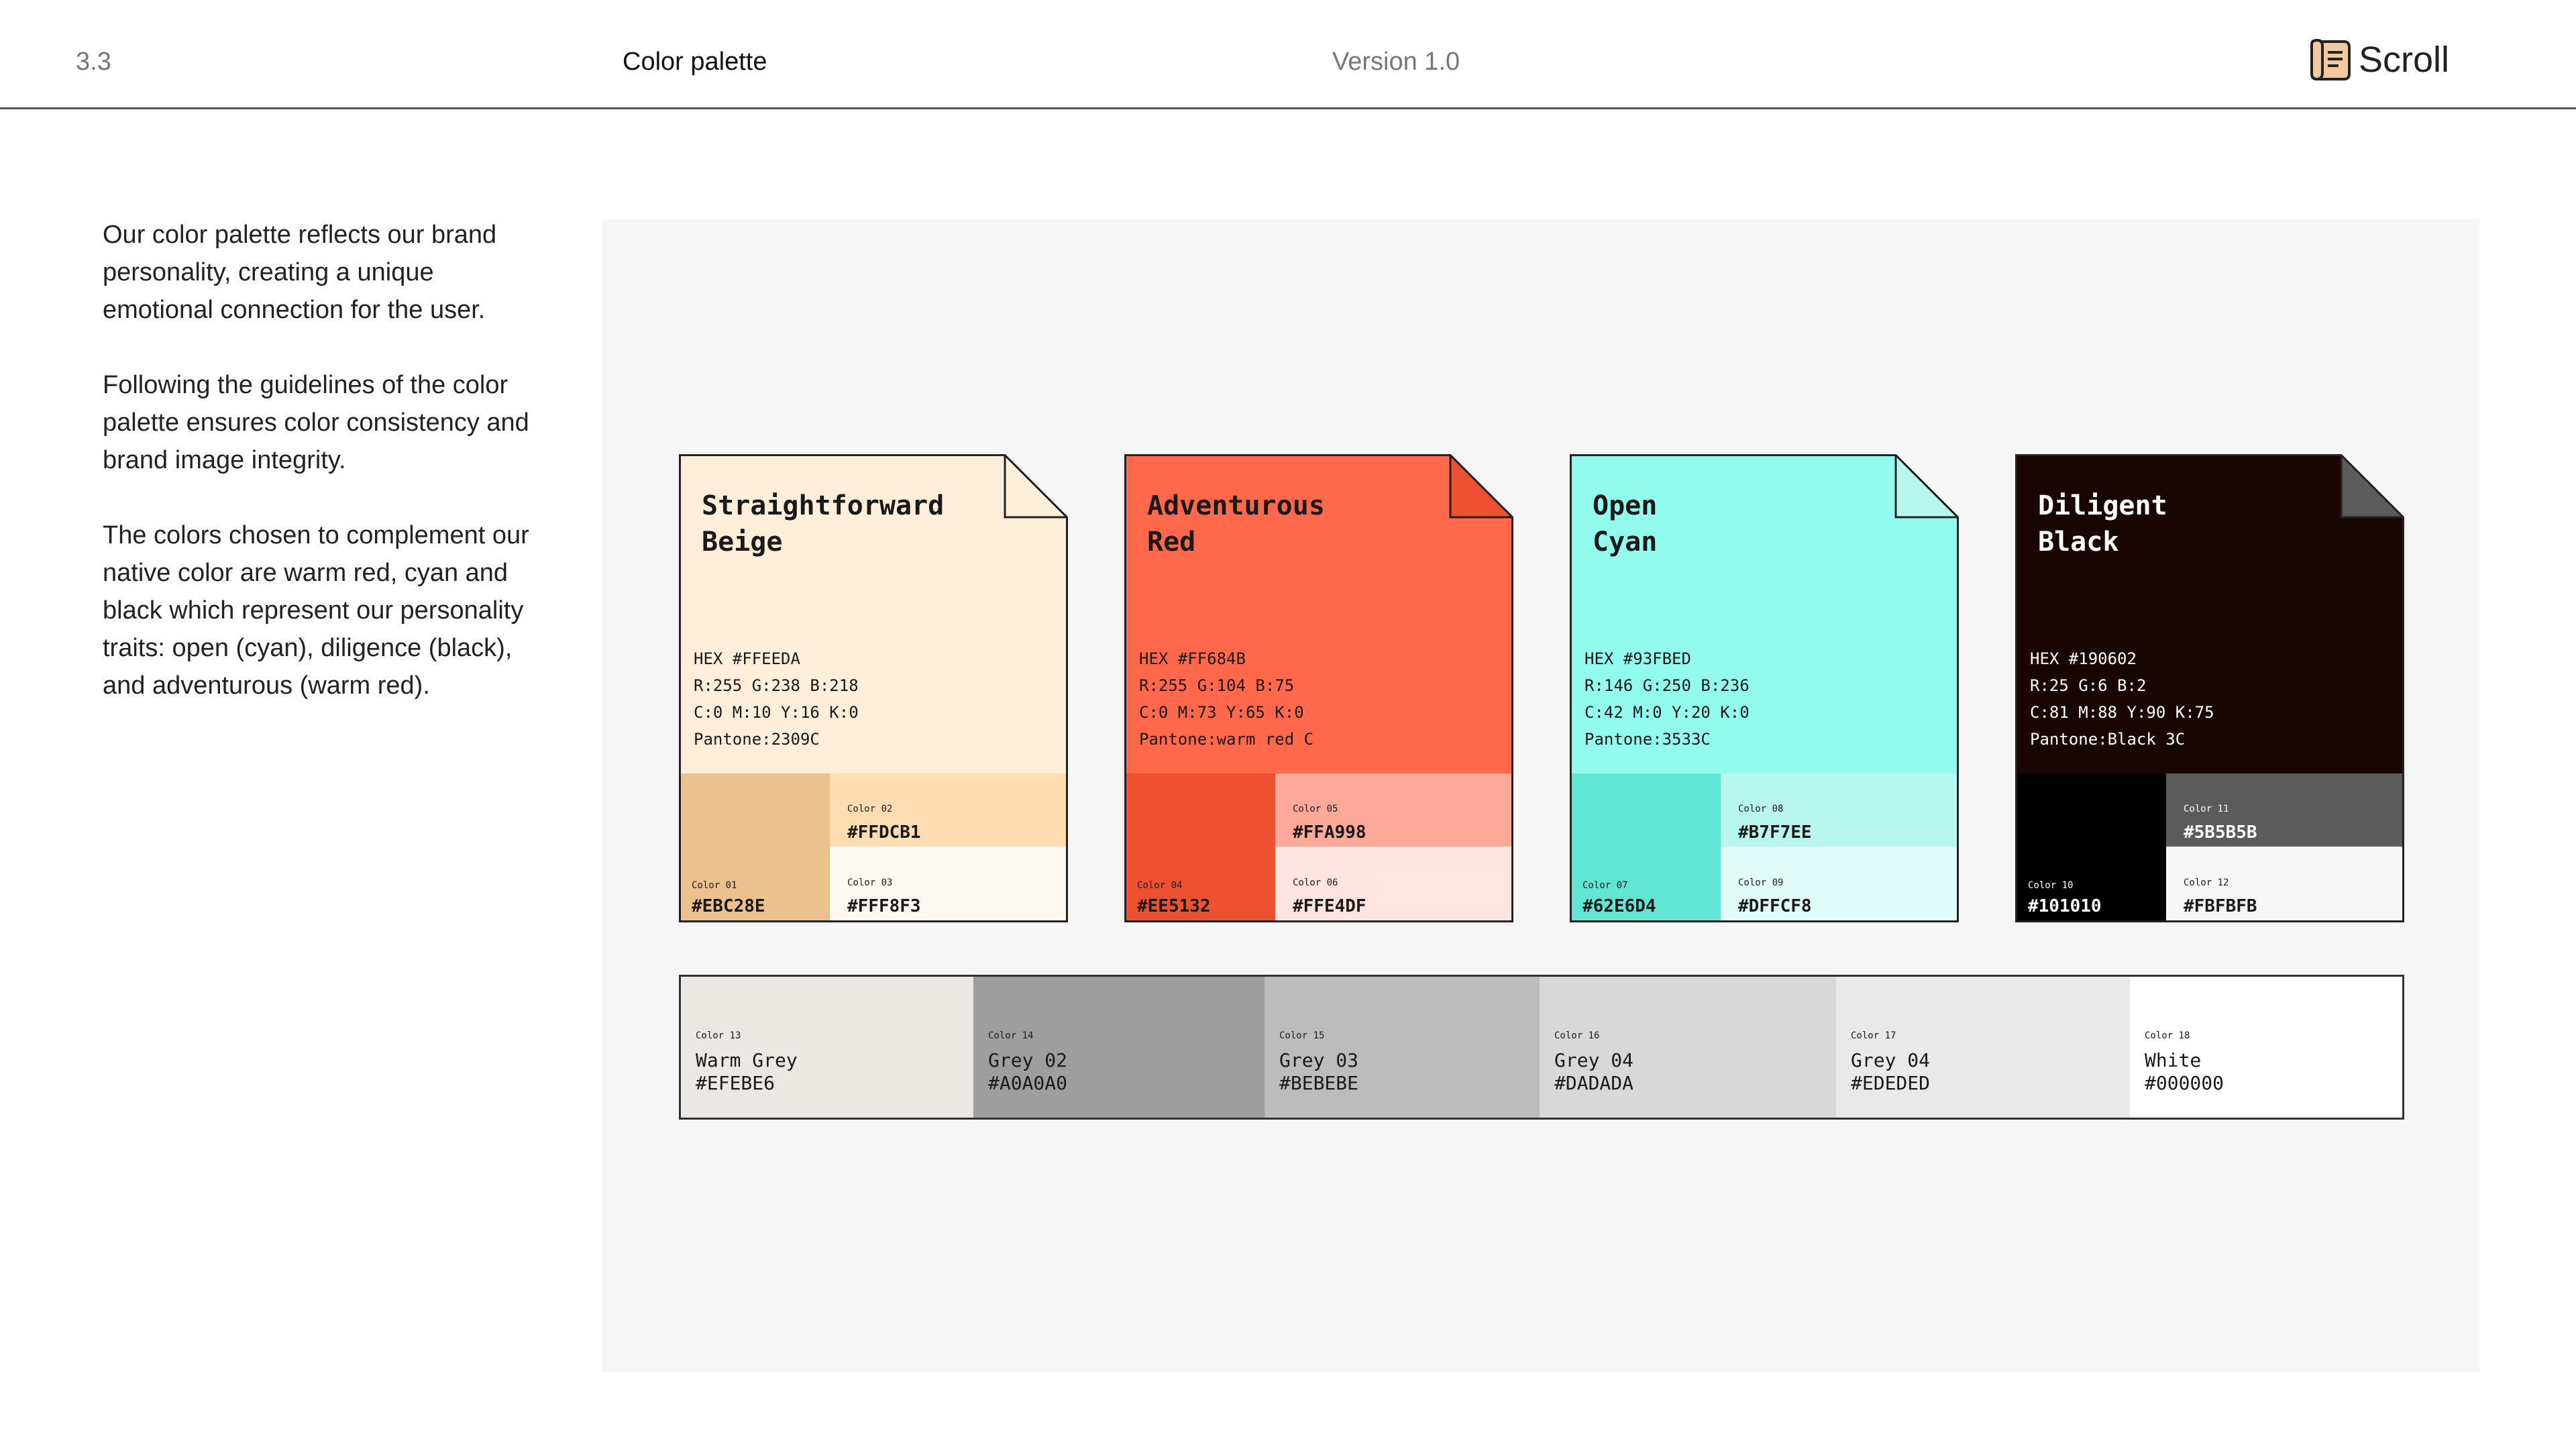 The height and width of the screenshot is (1449, 2576). What do you see at coordinates (2404, 60) in the screenshot?
I see `logo-text: Scroll` at bounding box center [2404, 60].